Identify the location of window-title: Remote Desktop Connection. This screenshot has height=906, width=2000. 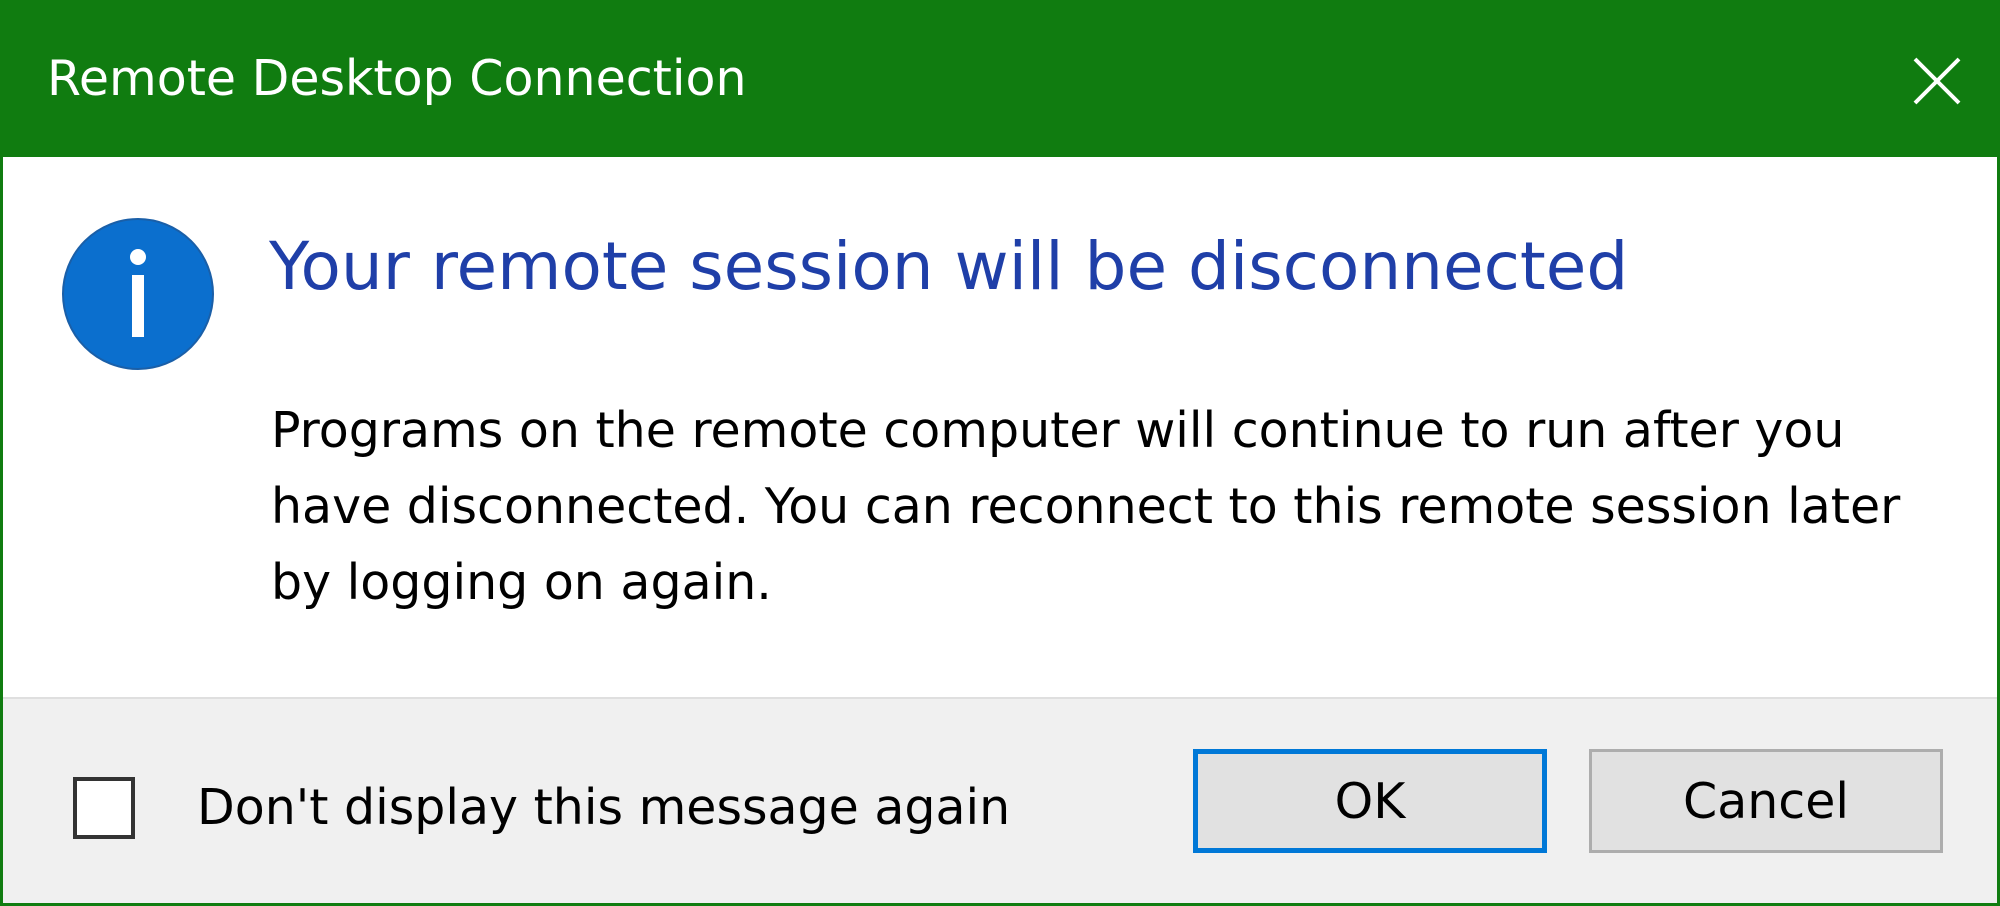
(397, 78).